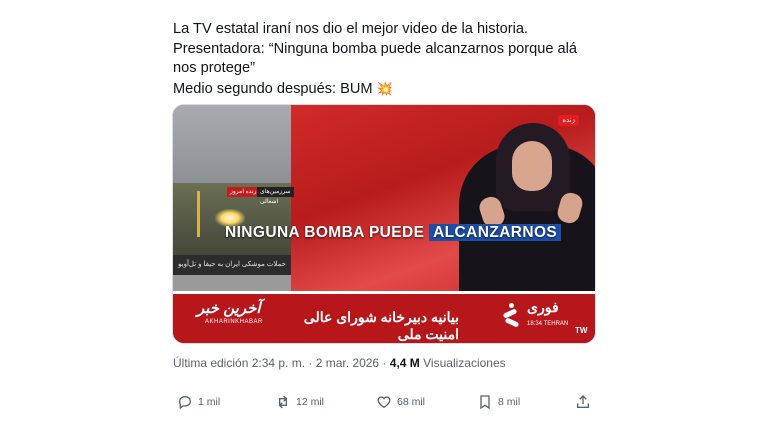 Image resolution: width=768 pixels, height=432 pixels. What do you see at coordinates (243, 192) in the screenshot?
I see `inset-tag-live: زنده امروز` at bounding box center [243, 192].